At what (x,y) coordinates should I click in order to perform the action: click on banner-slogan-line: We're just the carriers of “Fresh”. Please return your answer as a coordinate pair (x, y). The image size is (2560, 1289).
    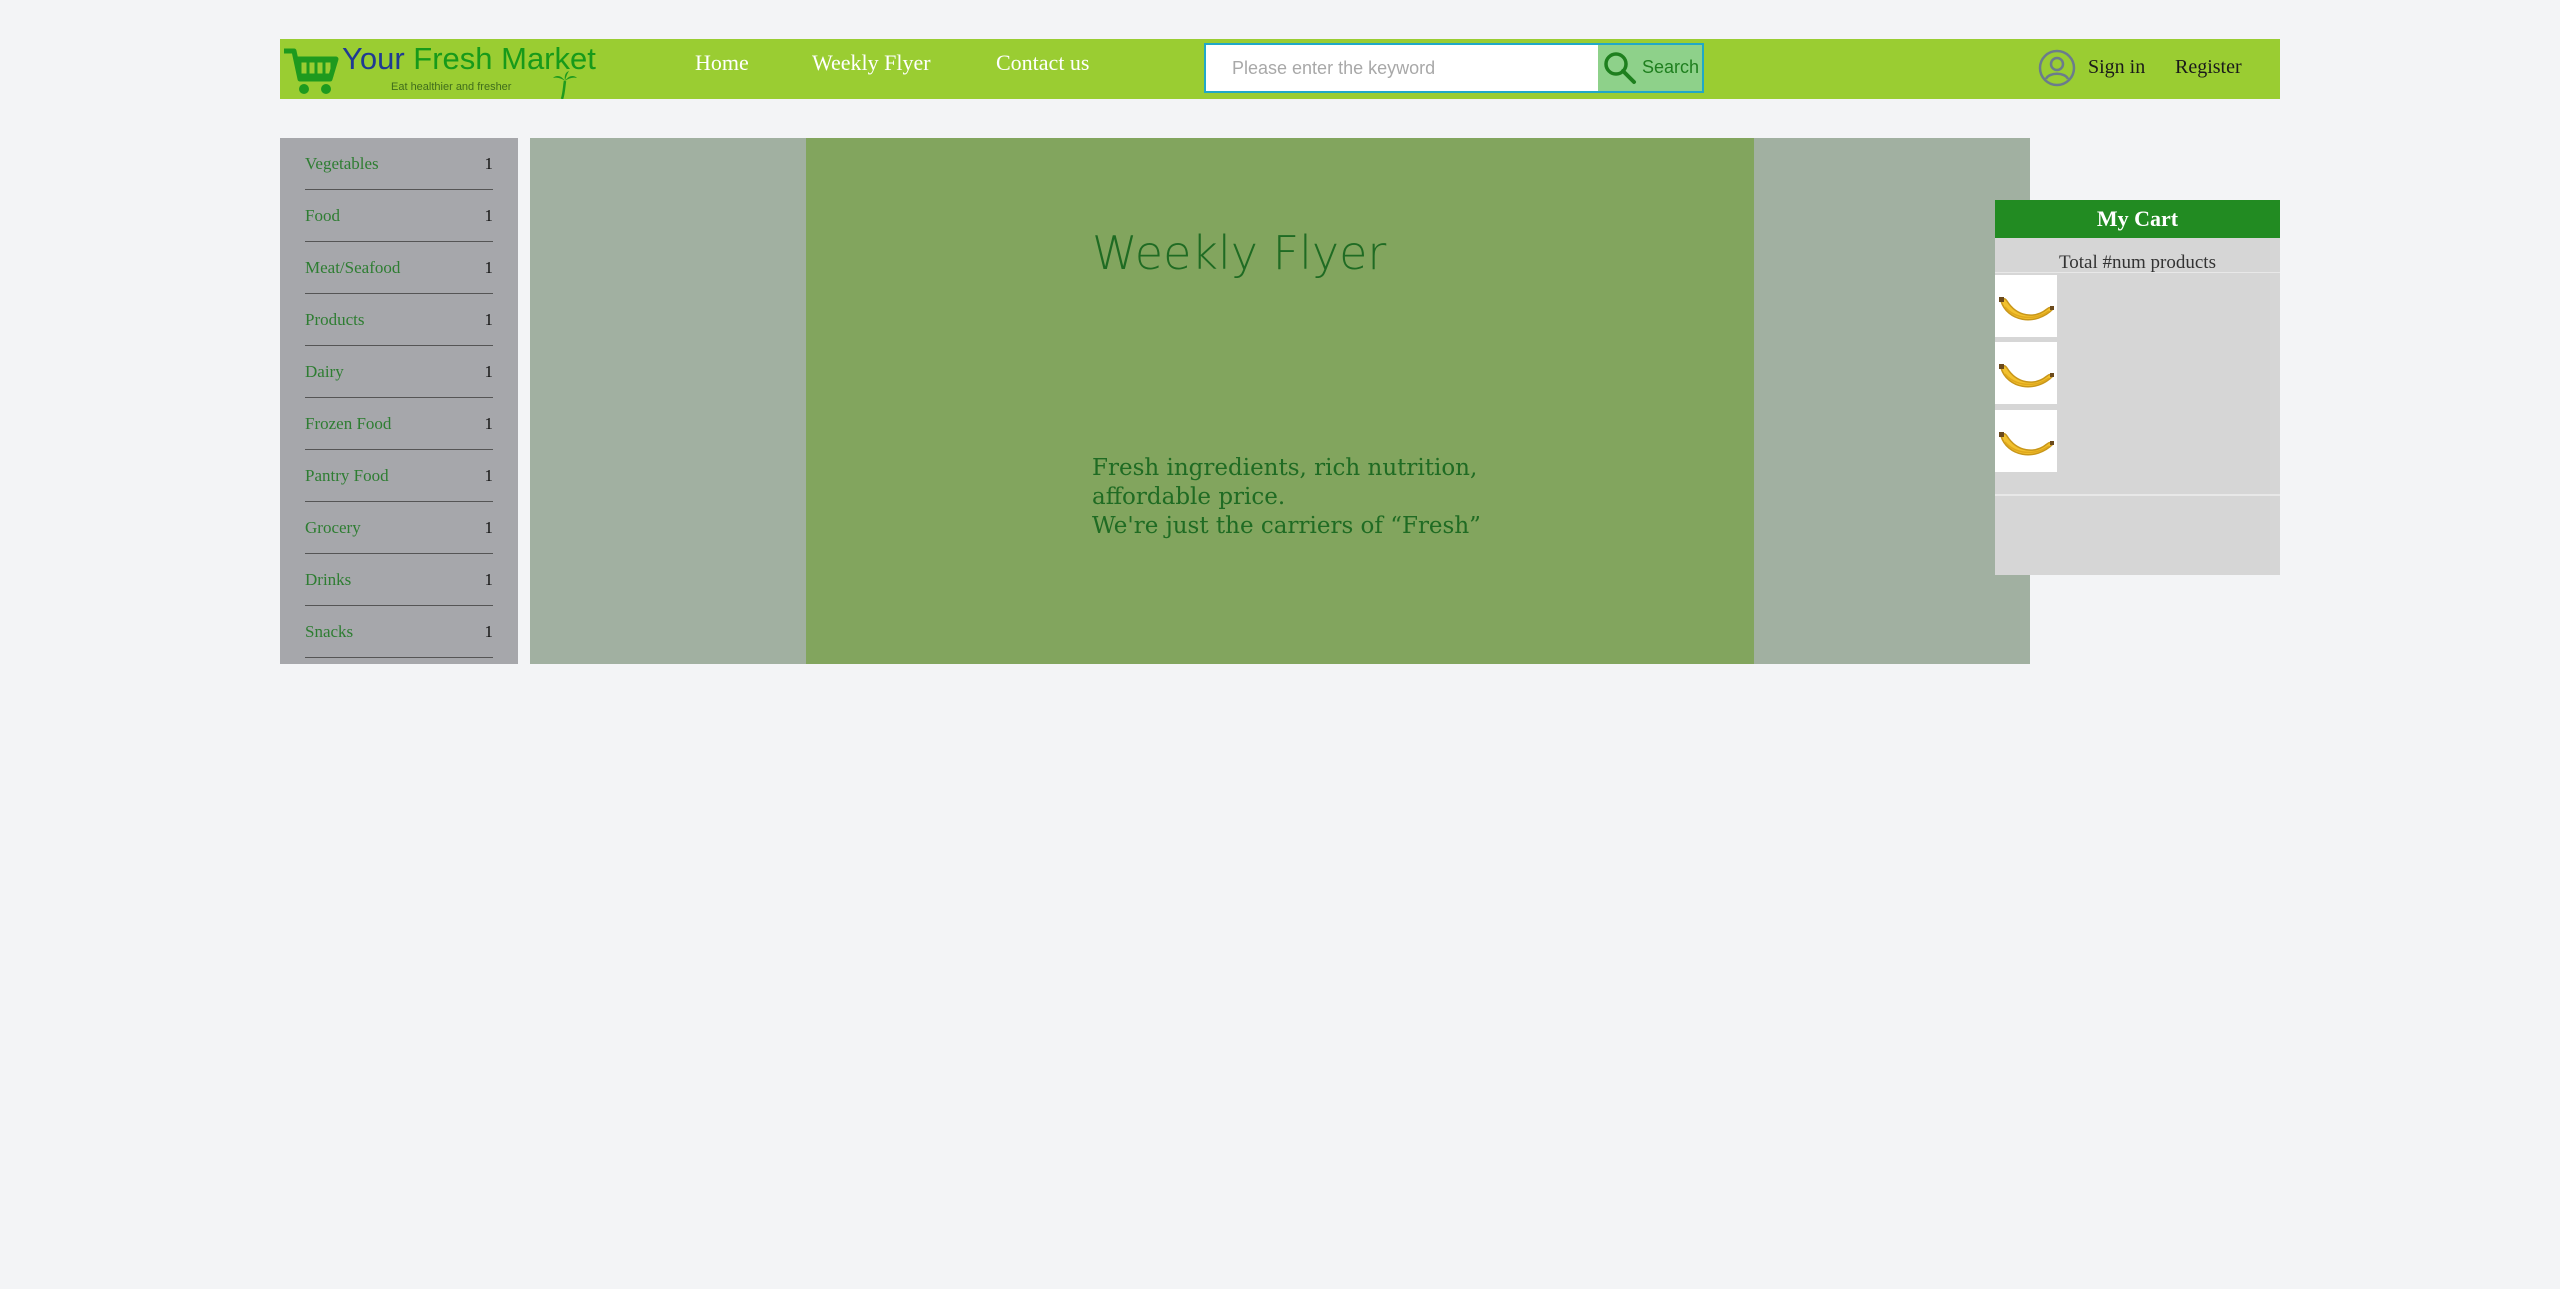
    Looking at the image, I should click on (1286, 526).